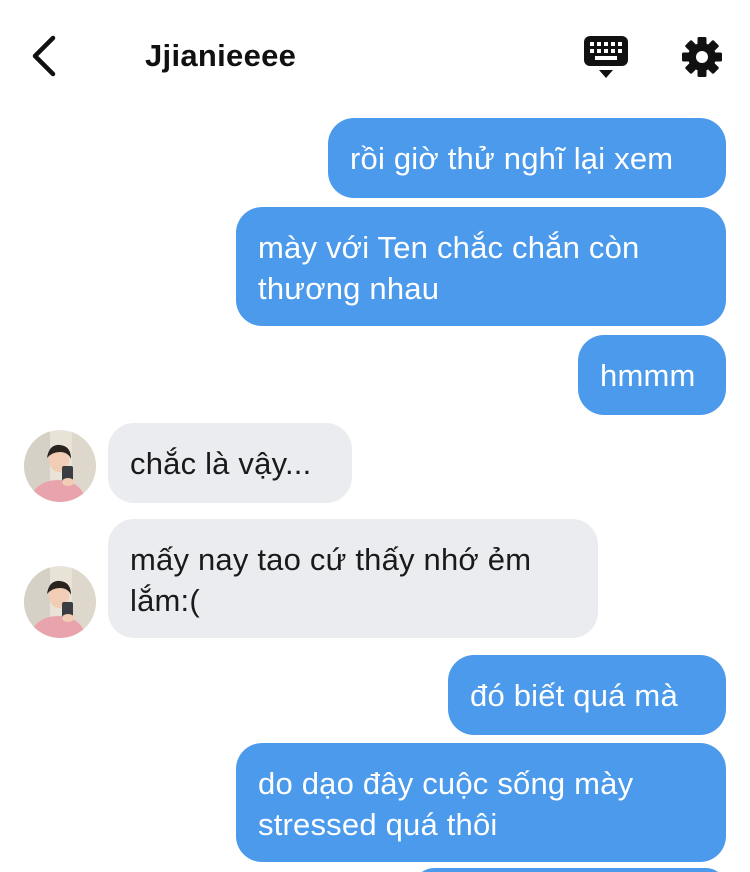 The width and height of the screenshot is (750, 872). Describe the element at coordinates (587, 695) in the screenshot. I see `sent-message: đó biết quá mà` at that location.